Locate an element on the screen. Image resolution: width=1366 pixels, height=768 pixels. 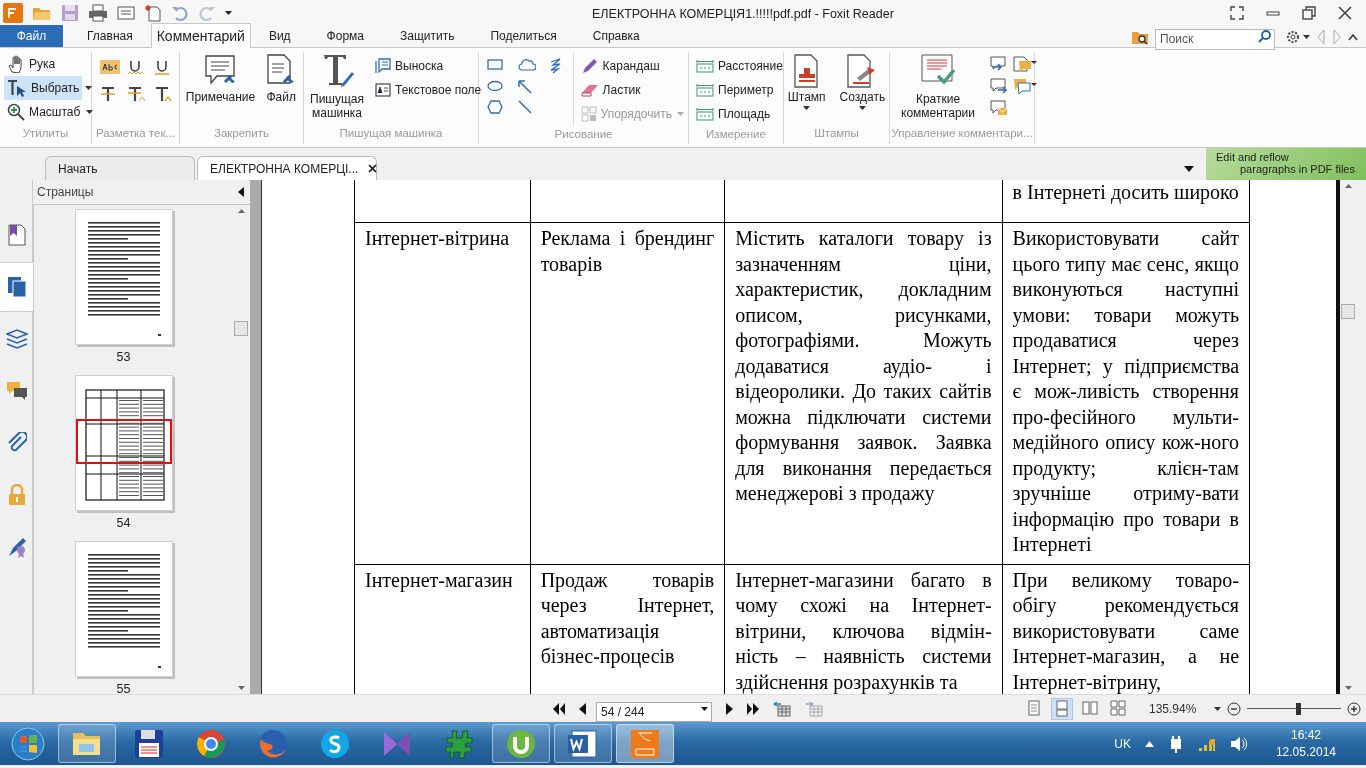
ribbon-tab: Файл is located at coordinates (31, 36).